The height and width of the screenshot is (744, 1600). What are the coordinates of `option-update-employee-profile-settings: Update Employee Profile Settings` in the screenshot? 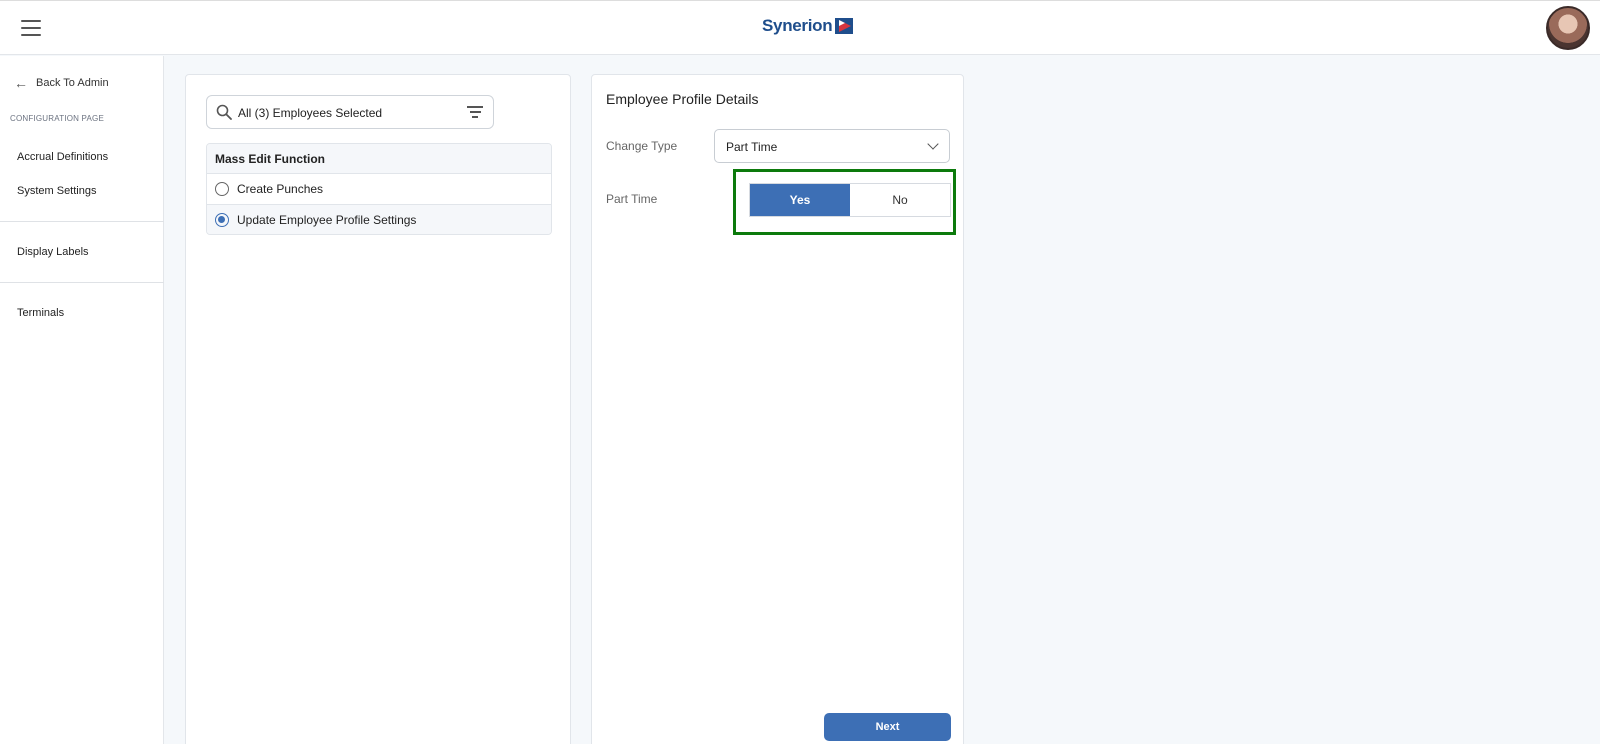 It's located at (379, 219).